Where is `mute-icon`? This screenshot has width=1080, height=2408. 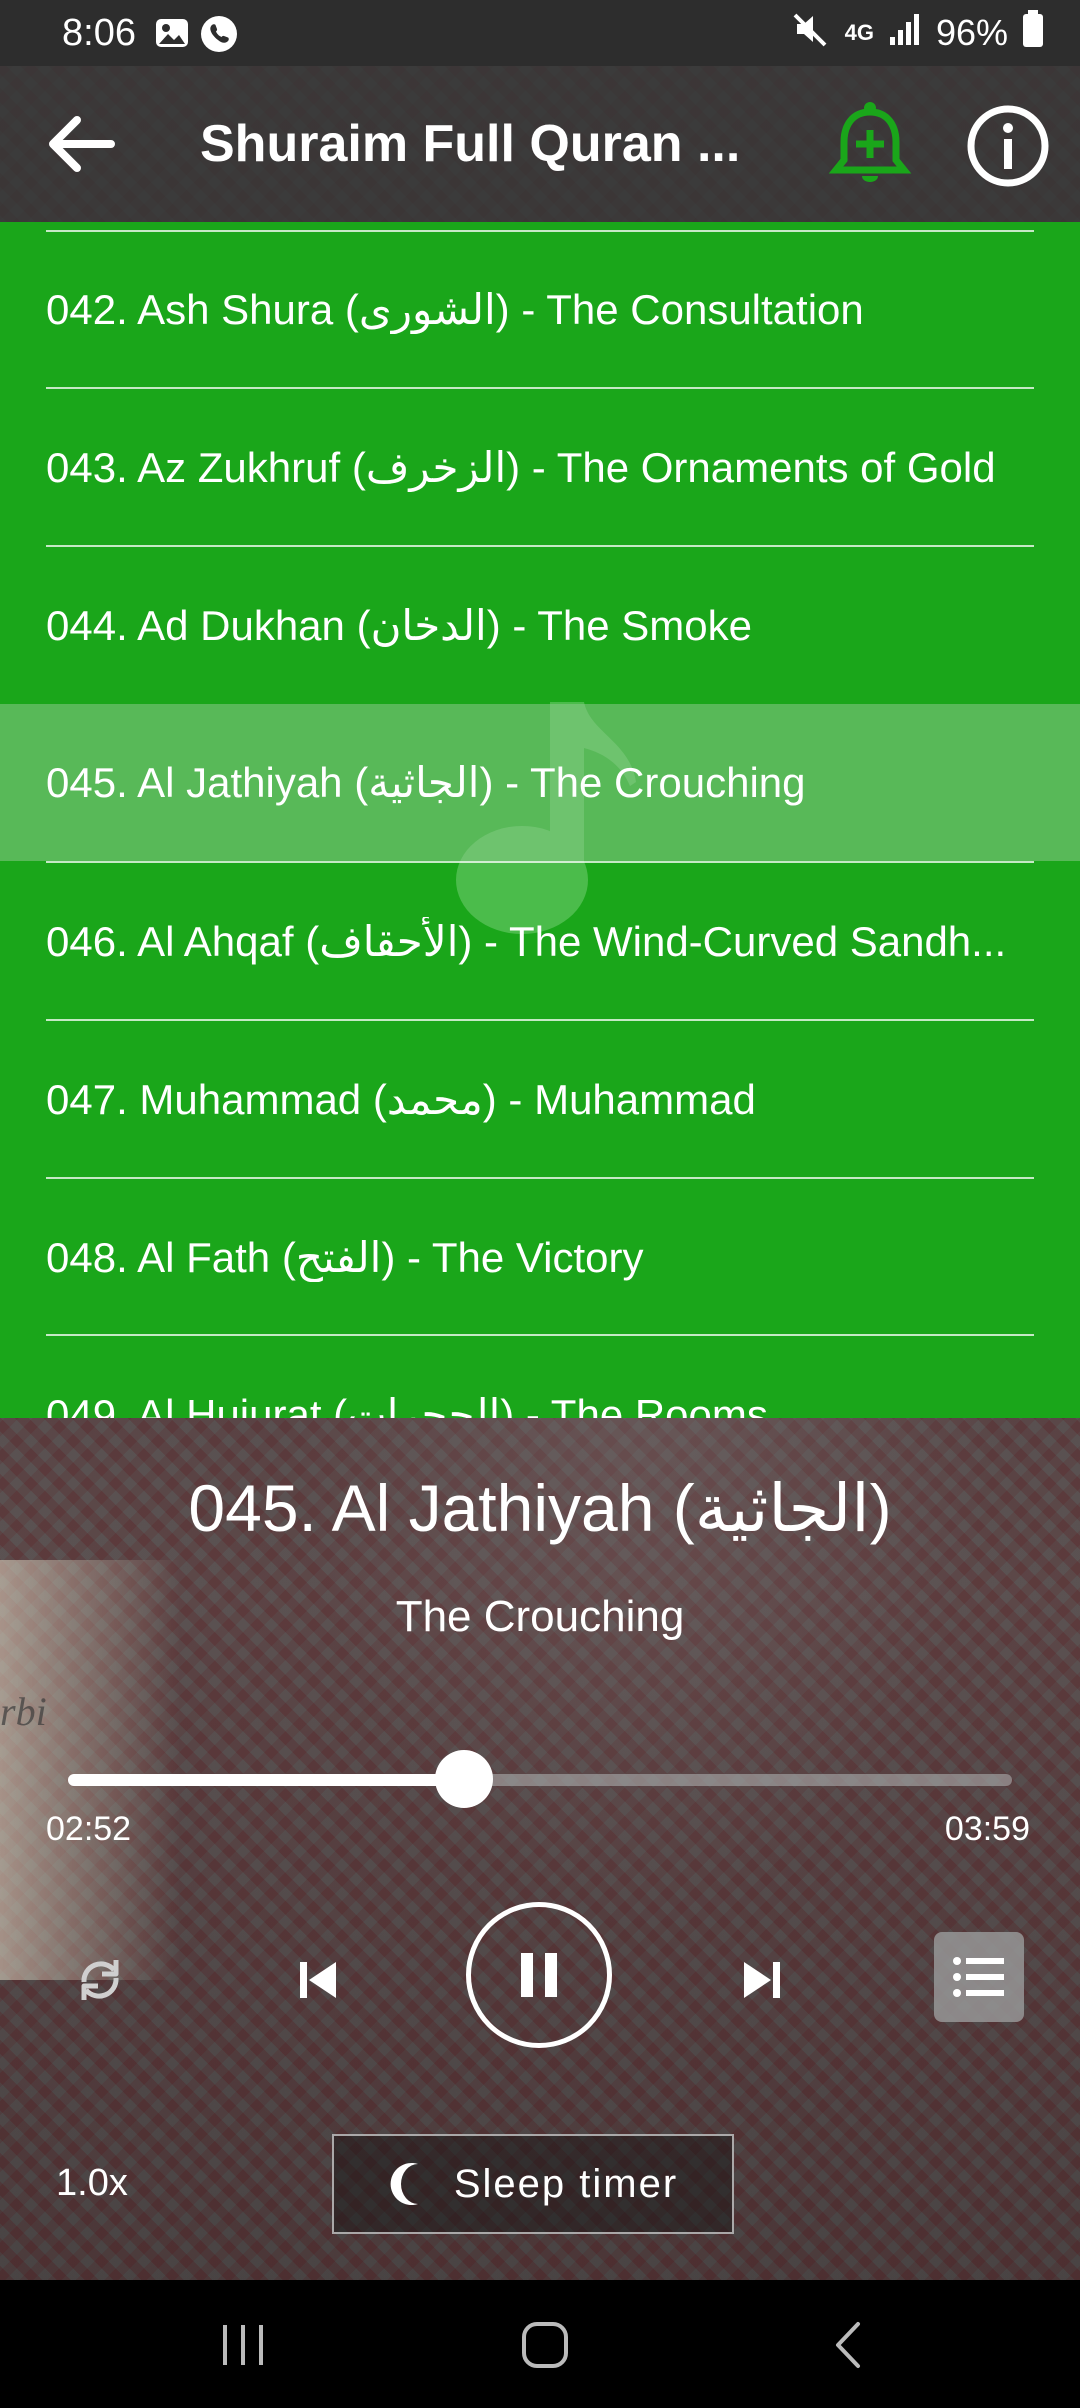 mute-icon is located at coordinates (811, 33).